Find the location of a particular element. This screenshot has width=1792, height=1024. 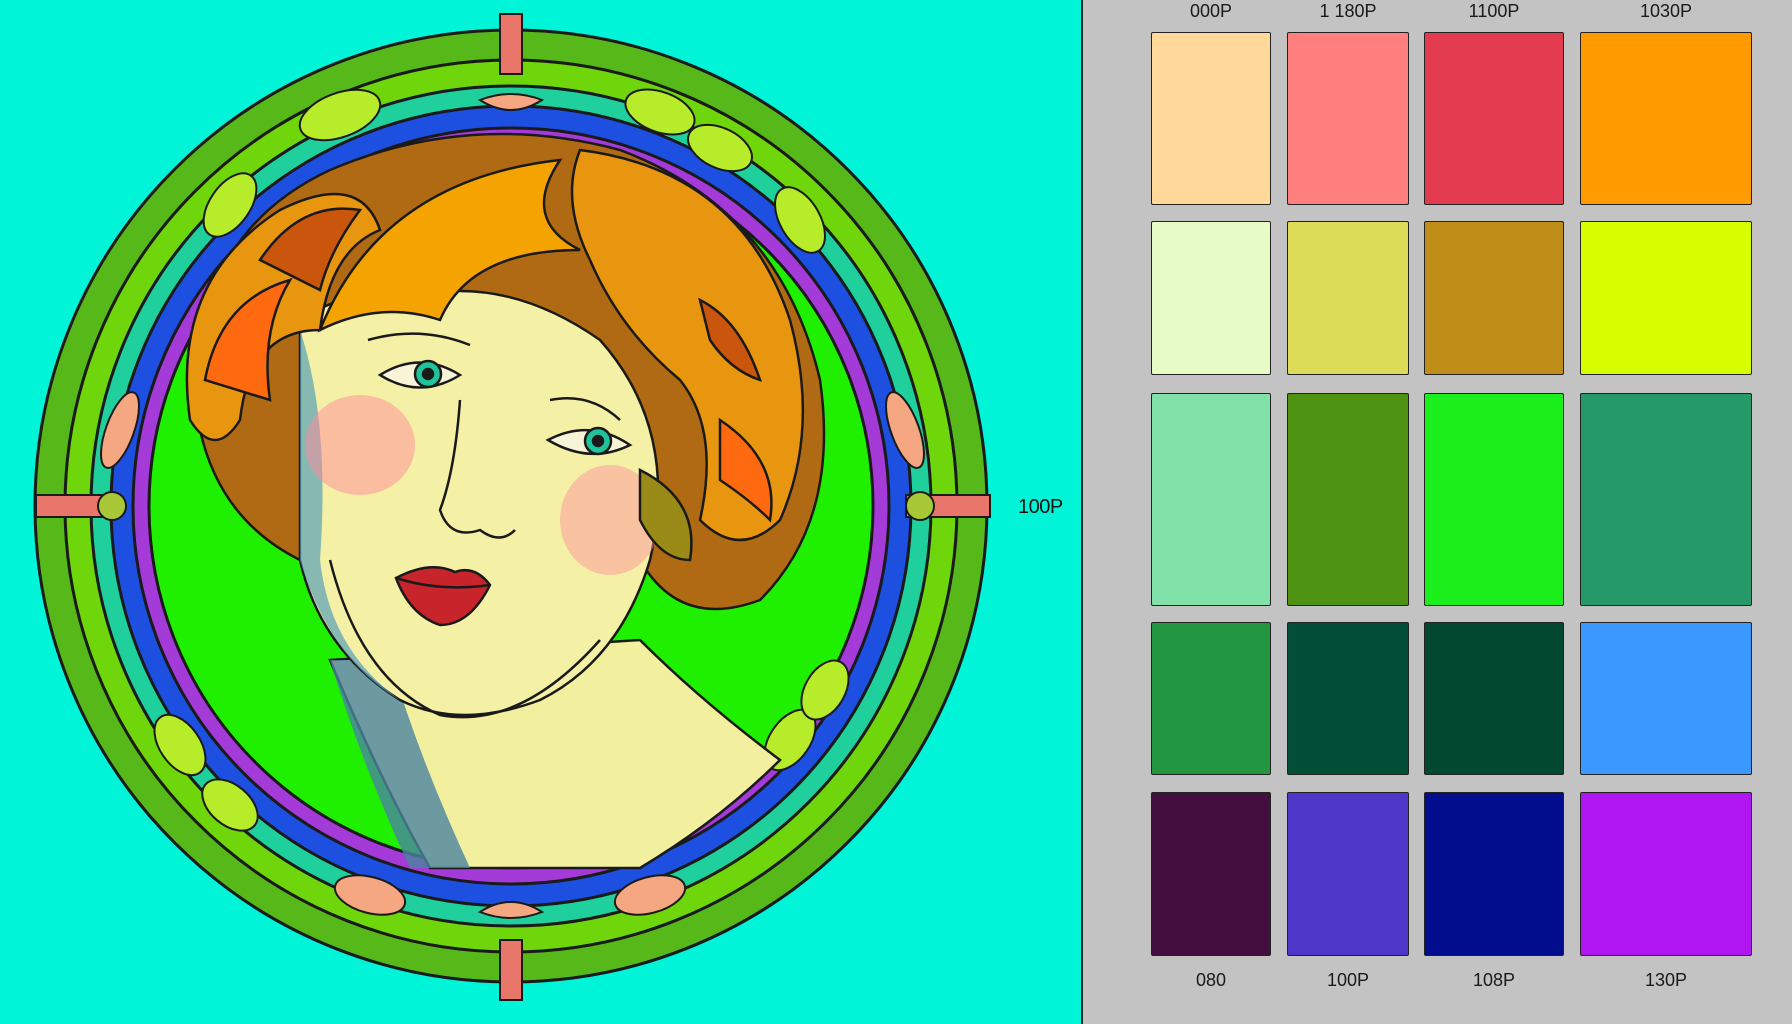

column-label-top: 000P is located at coordinates (1211, 11).